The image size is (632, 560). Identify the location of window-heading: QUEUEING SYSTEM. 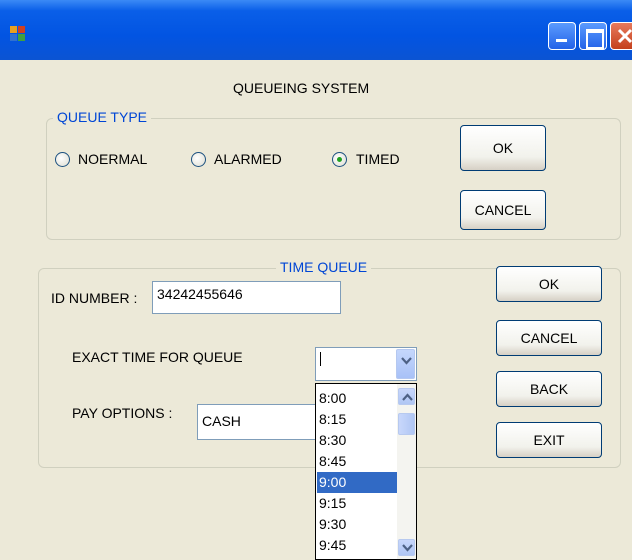
(301, 88).